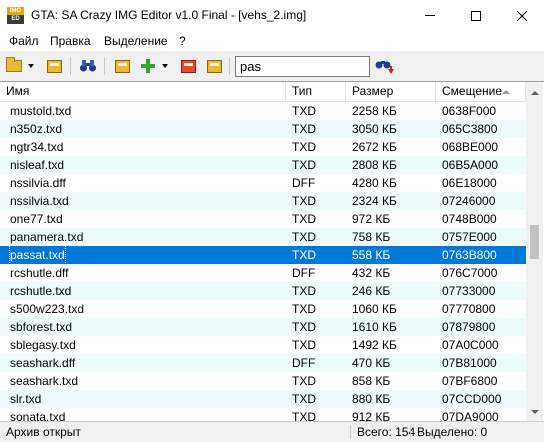 The image size is (544, 442). I want to click on cell-offset: 07B81000, so click(469, 363).